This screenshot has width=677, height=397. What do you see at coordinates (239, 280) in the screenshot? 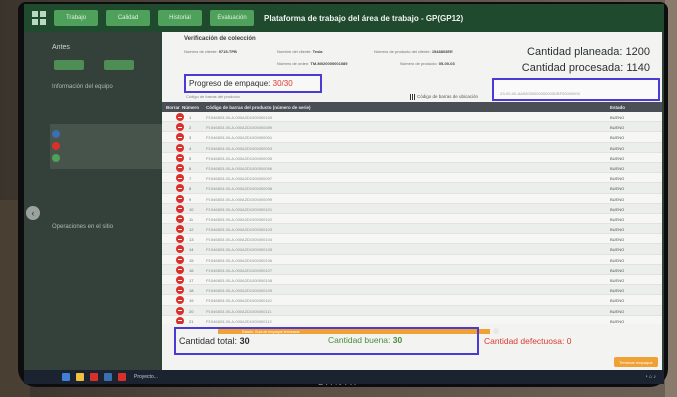
I see `row-serial: P1546803-00-A-000A2D1000000108` at bounding box center [239, 280].